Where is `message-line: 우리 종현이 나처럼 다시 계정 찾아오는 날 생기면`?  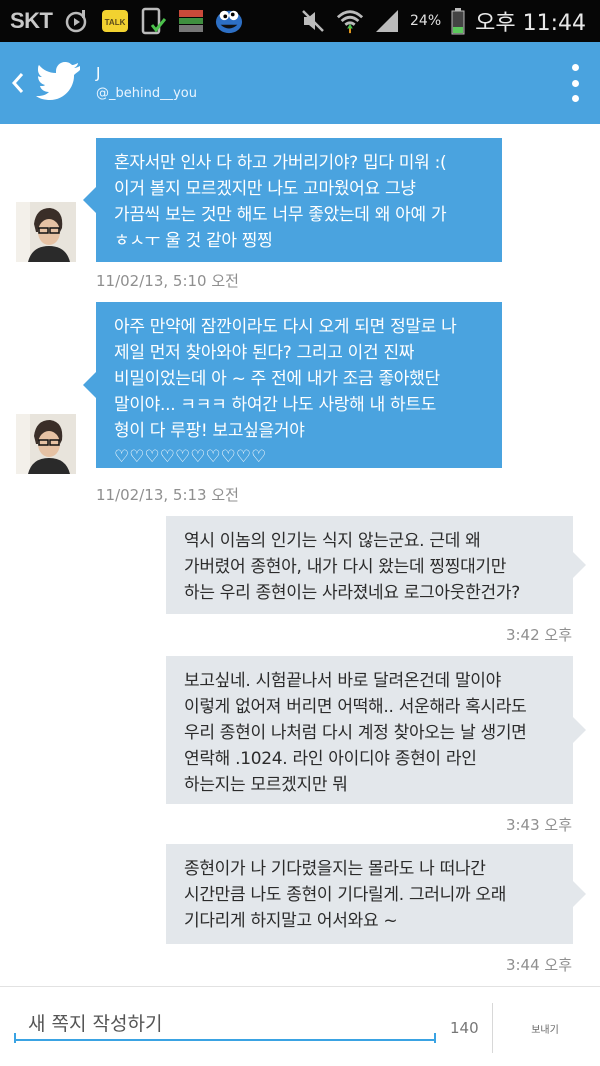 message-line: 우리 종현이 나처럼 다시 계정 찾아오는 날 생기면 is located at coordinates (355, 733).